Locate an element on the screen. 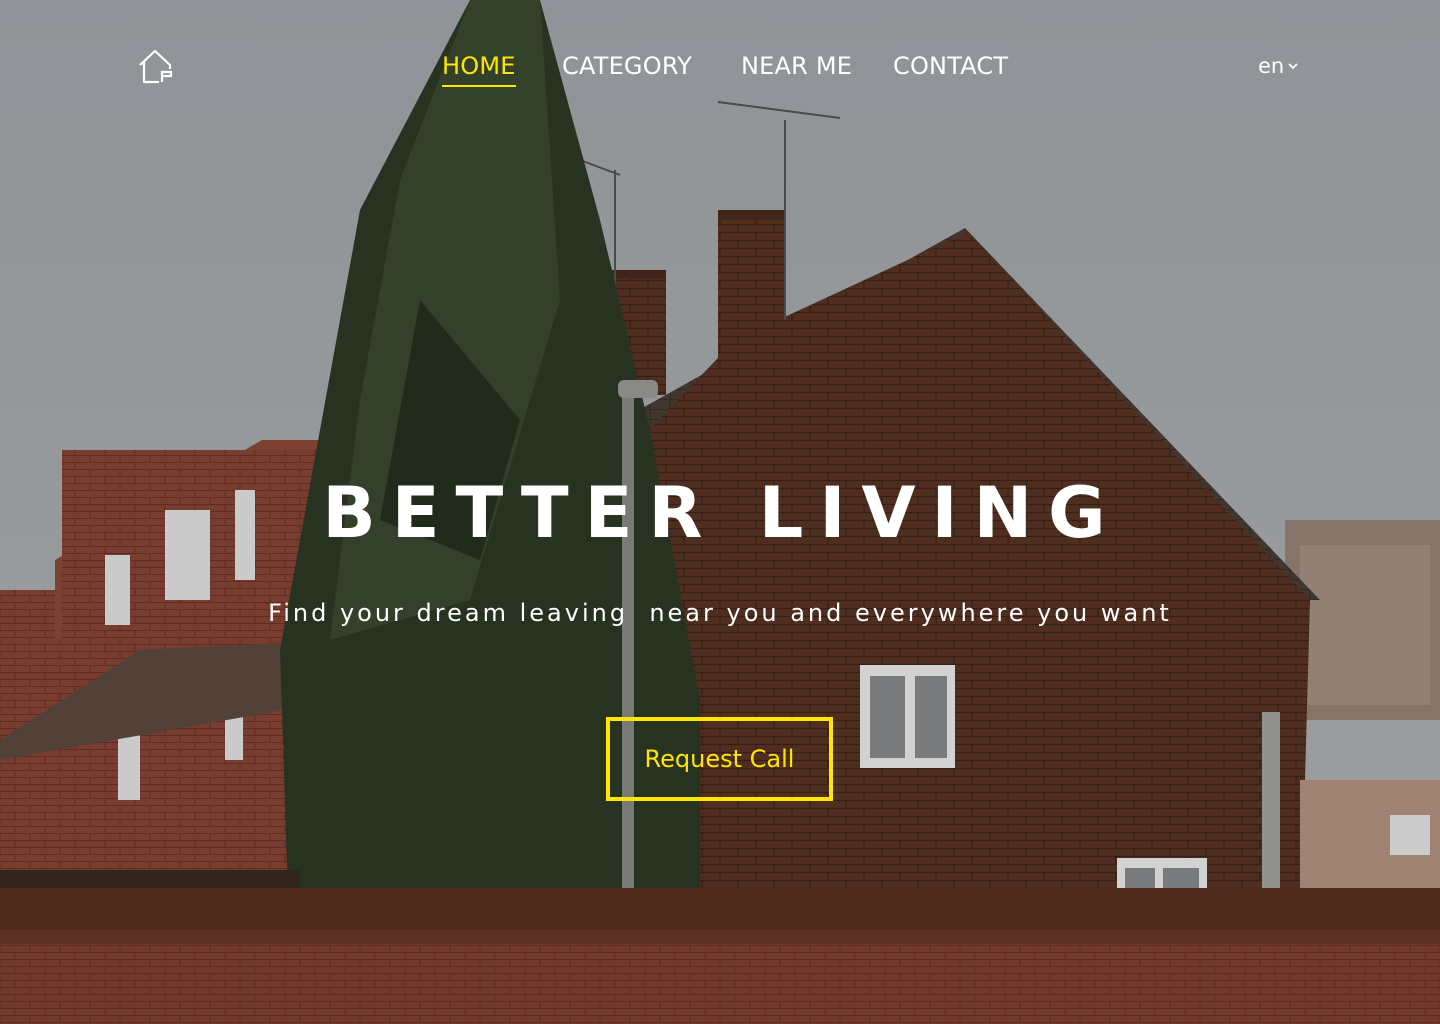 This screenshot has width=1440, height=1024. chevron-down-icon is located at coordinates (1293, 65).